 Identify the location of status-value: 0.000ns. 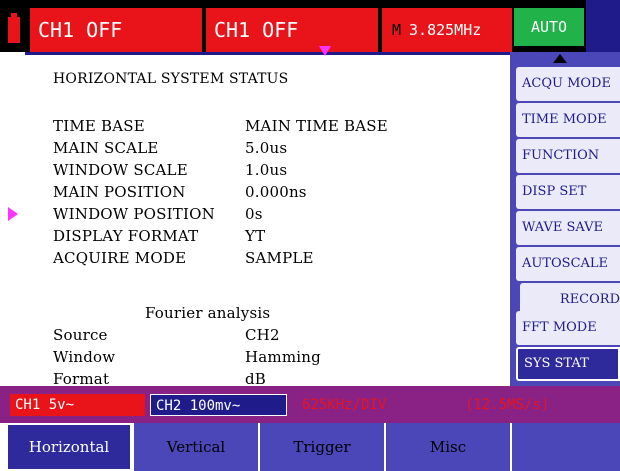
(276, 192).